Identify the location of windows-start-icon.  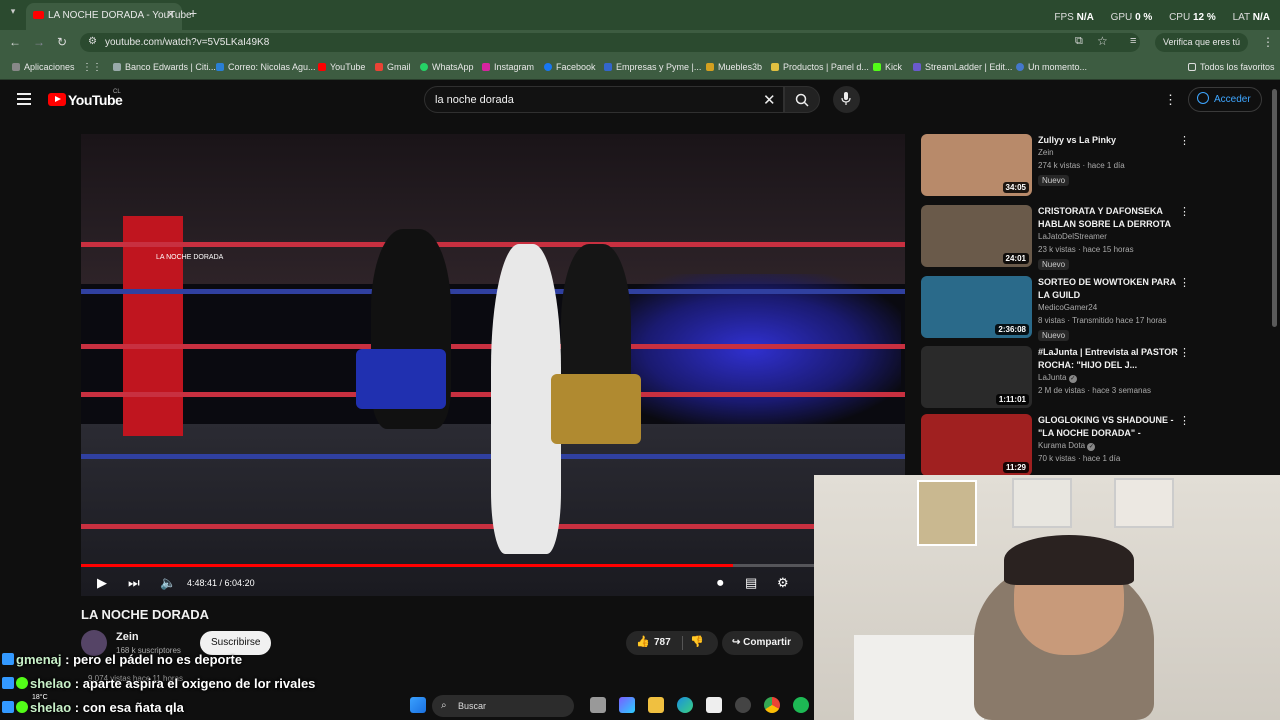
(418, 705).